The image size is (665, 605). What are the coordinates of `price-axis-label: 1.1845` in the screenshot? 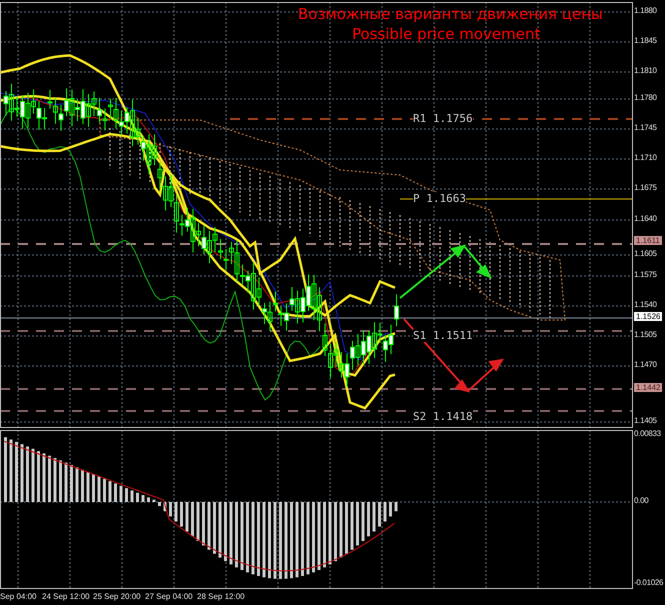 It's located at (645, 40).